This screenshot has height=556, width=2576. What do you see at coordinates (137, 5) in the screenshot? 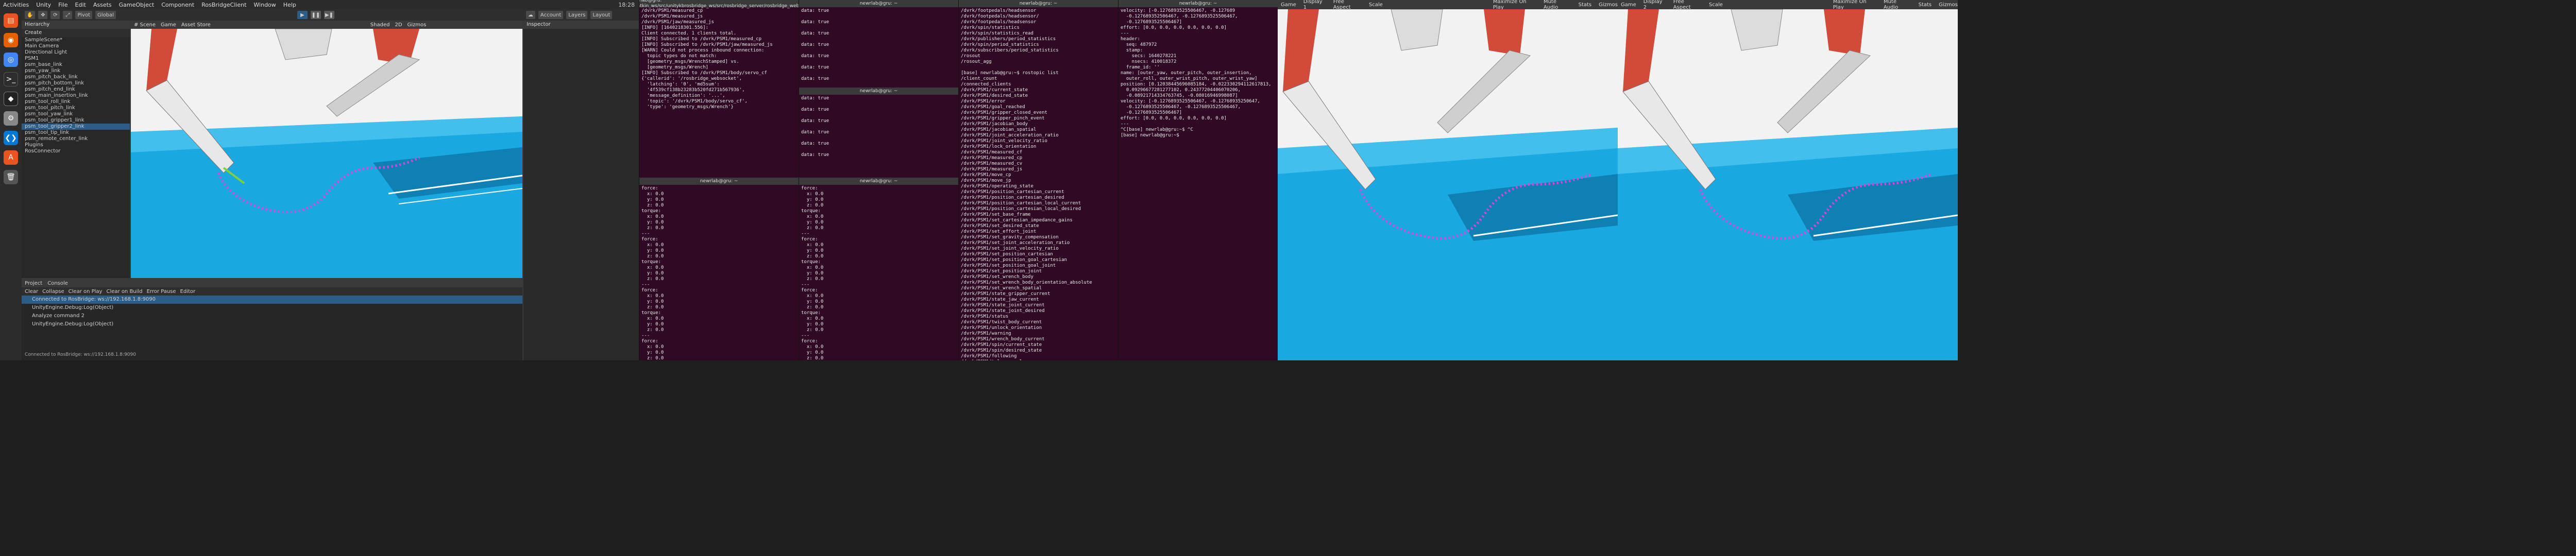
I see `menu-gameobject: GameObject` at bounding box center [137, 5].